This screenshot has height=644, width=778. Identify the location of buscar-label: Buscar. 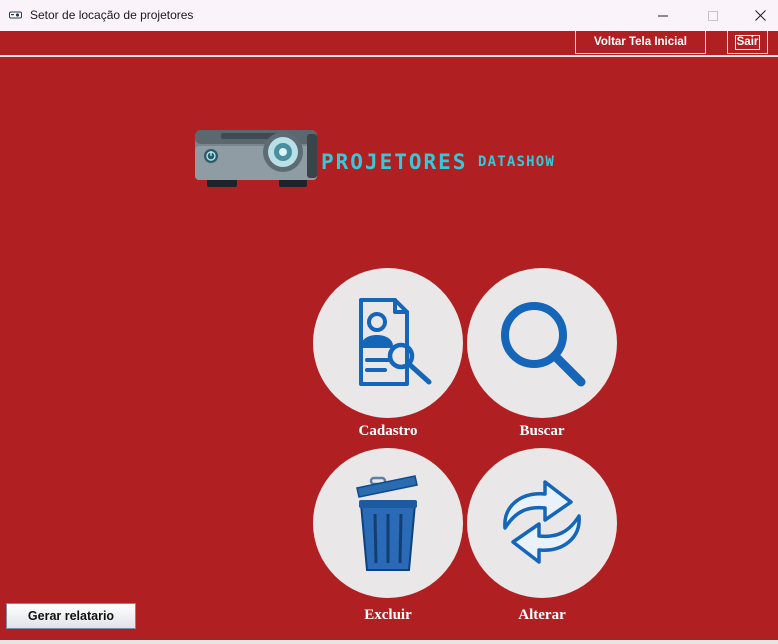
(542, 431).